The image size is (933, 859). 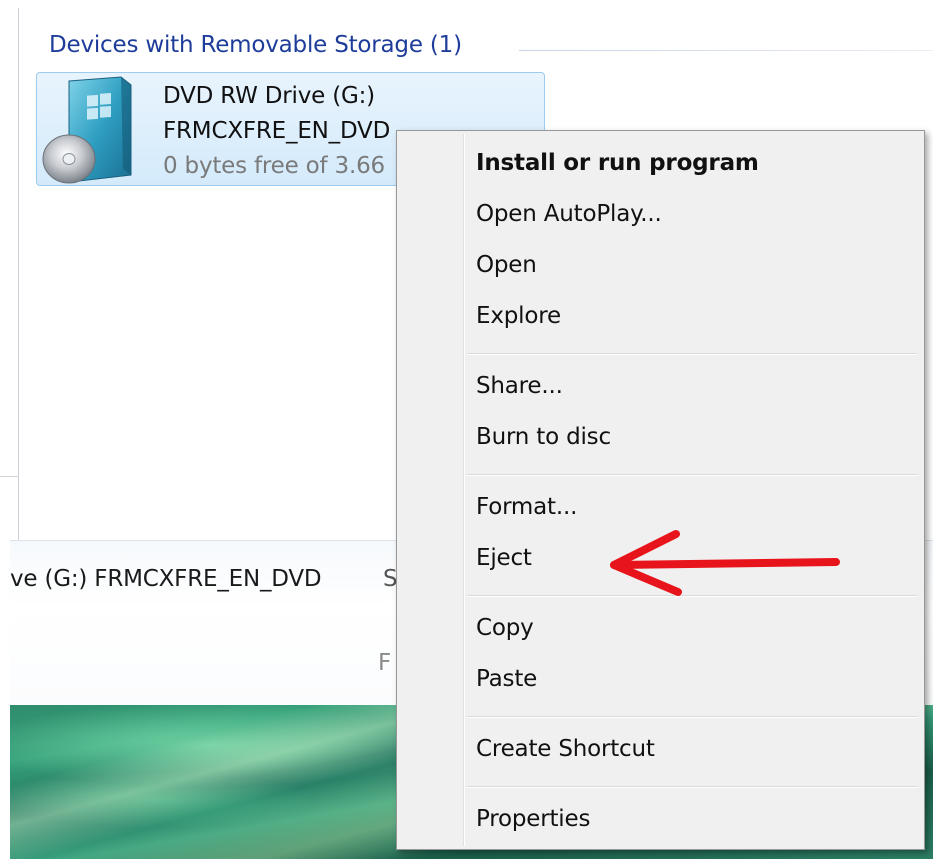 What do you see at coordinates (691, 316) in the screenshot?
I see `menu-item-explore: Explore` at bounding box center [691, 316].